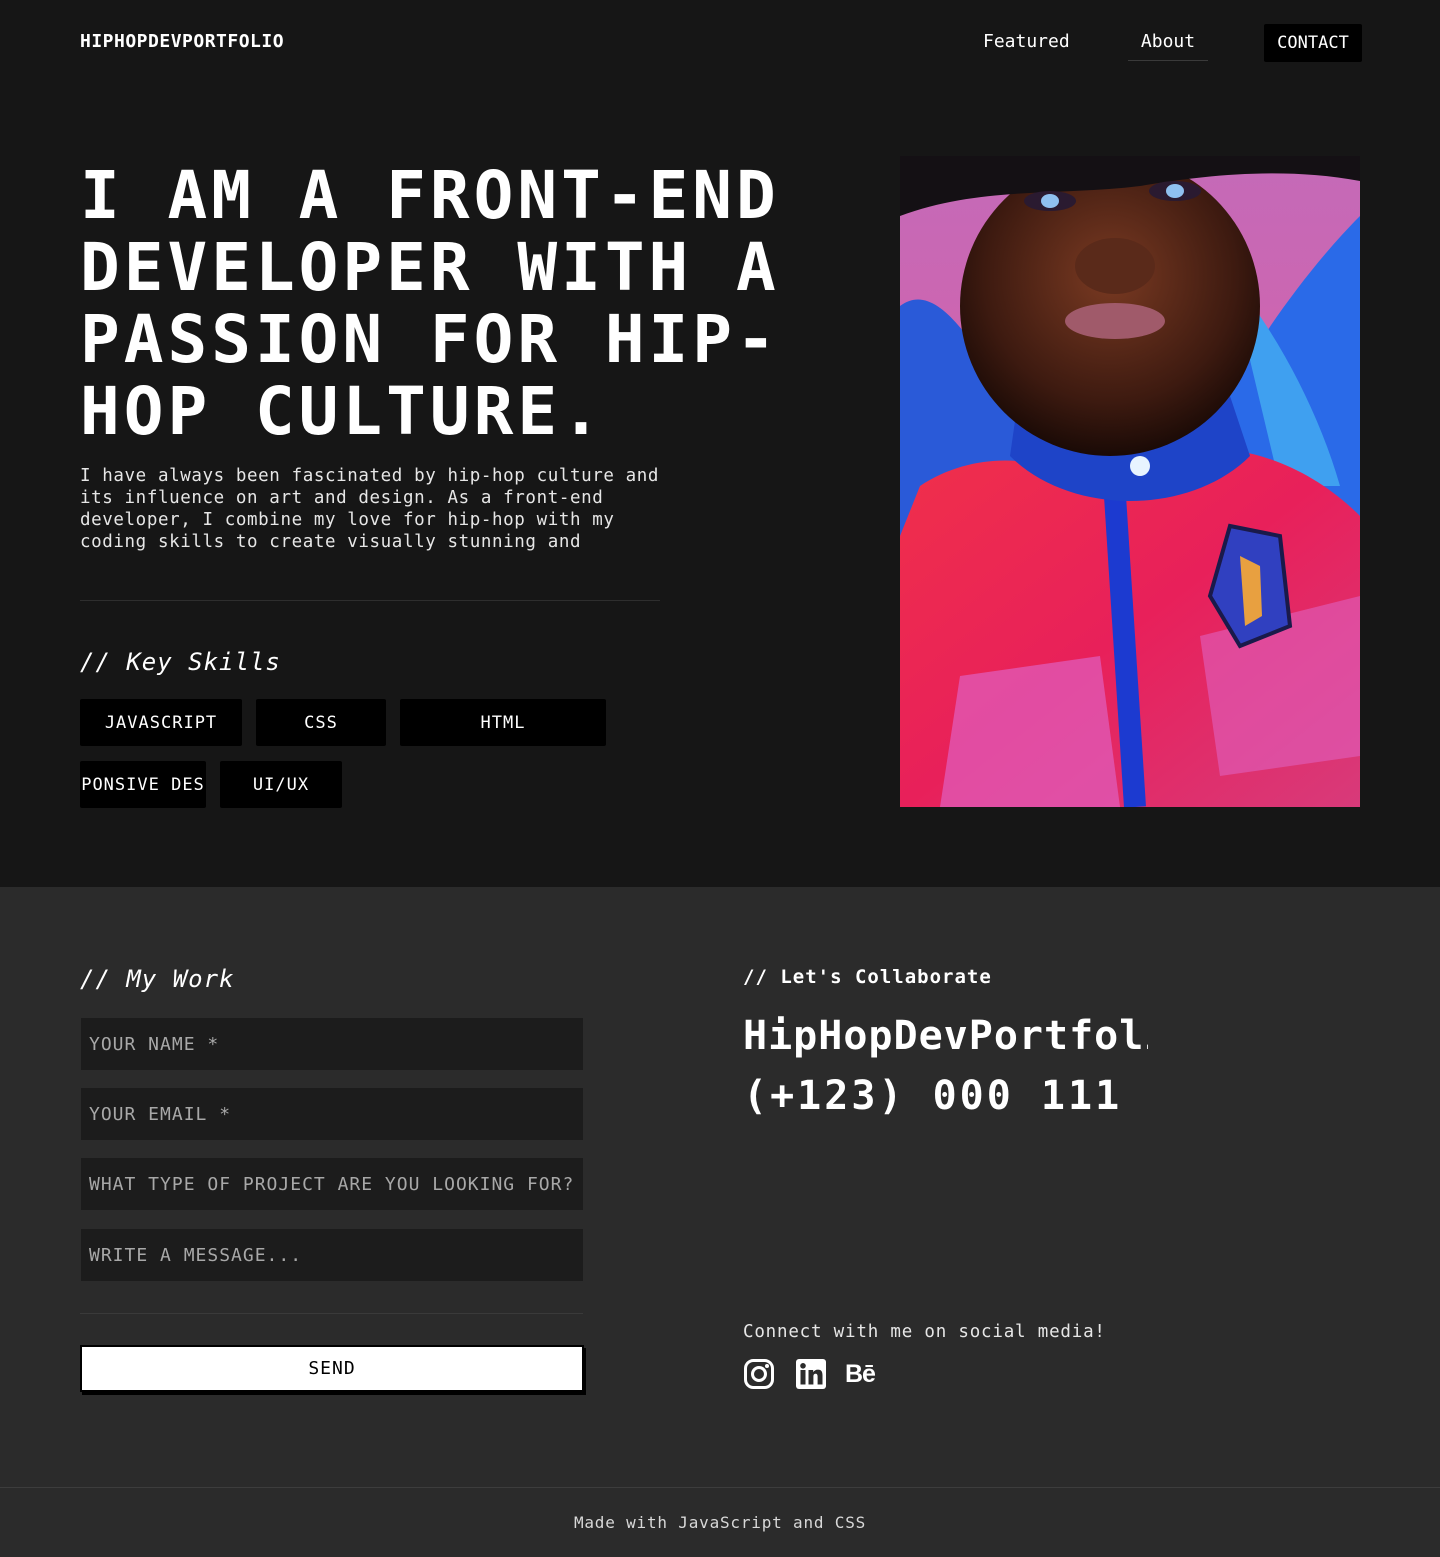  I want to click on project-type-field, so click(332, 1184).